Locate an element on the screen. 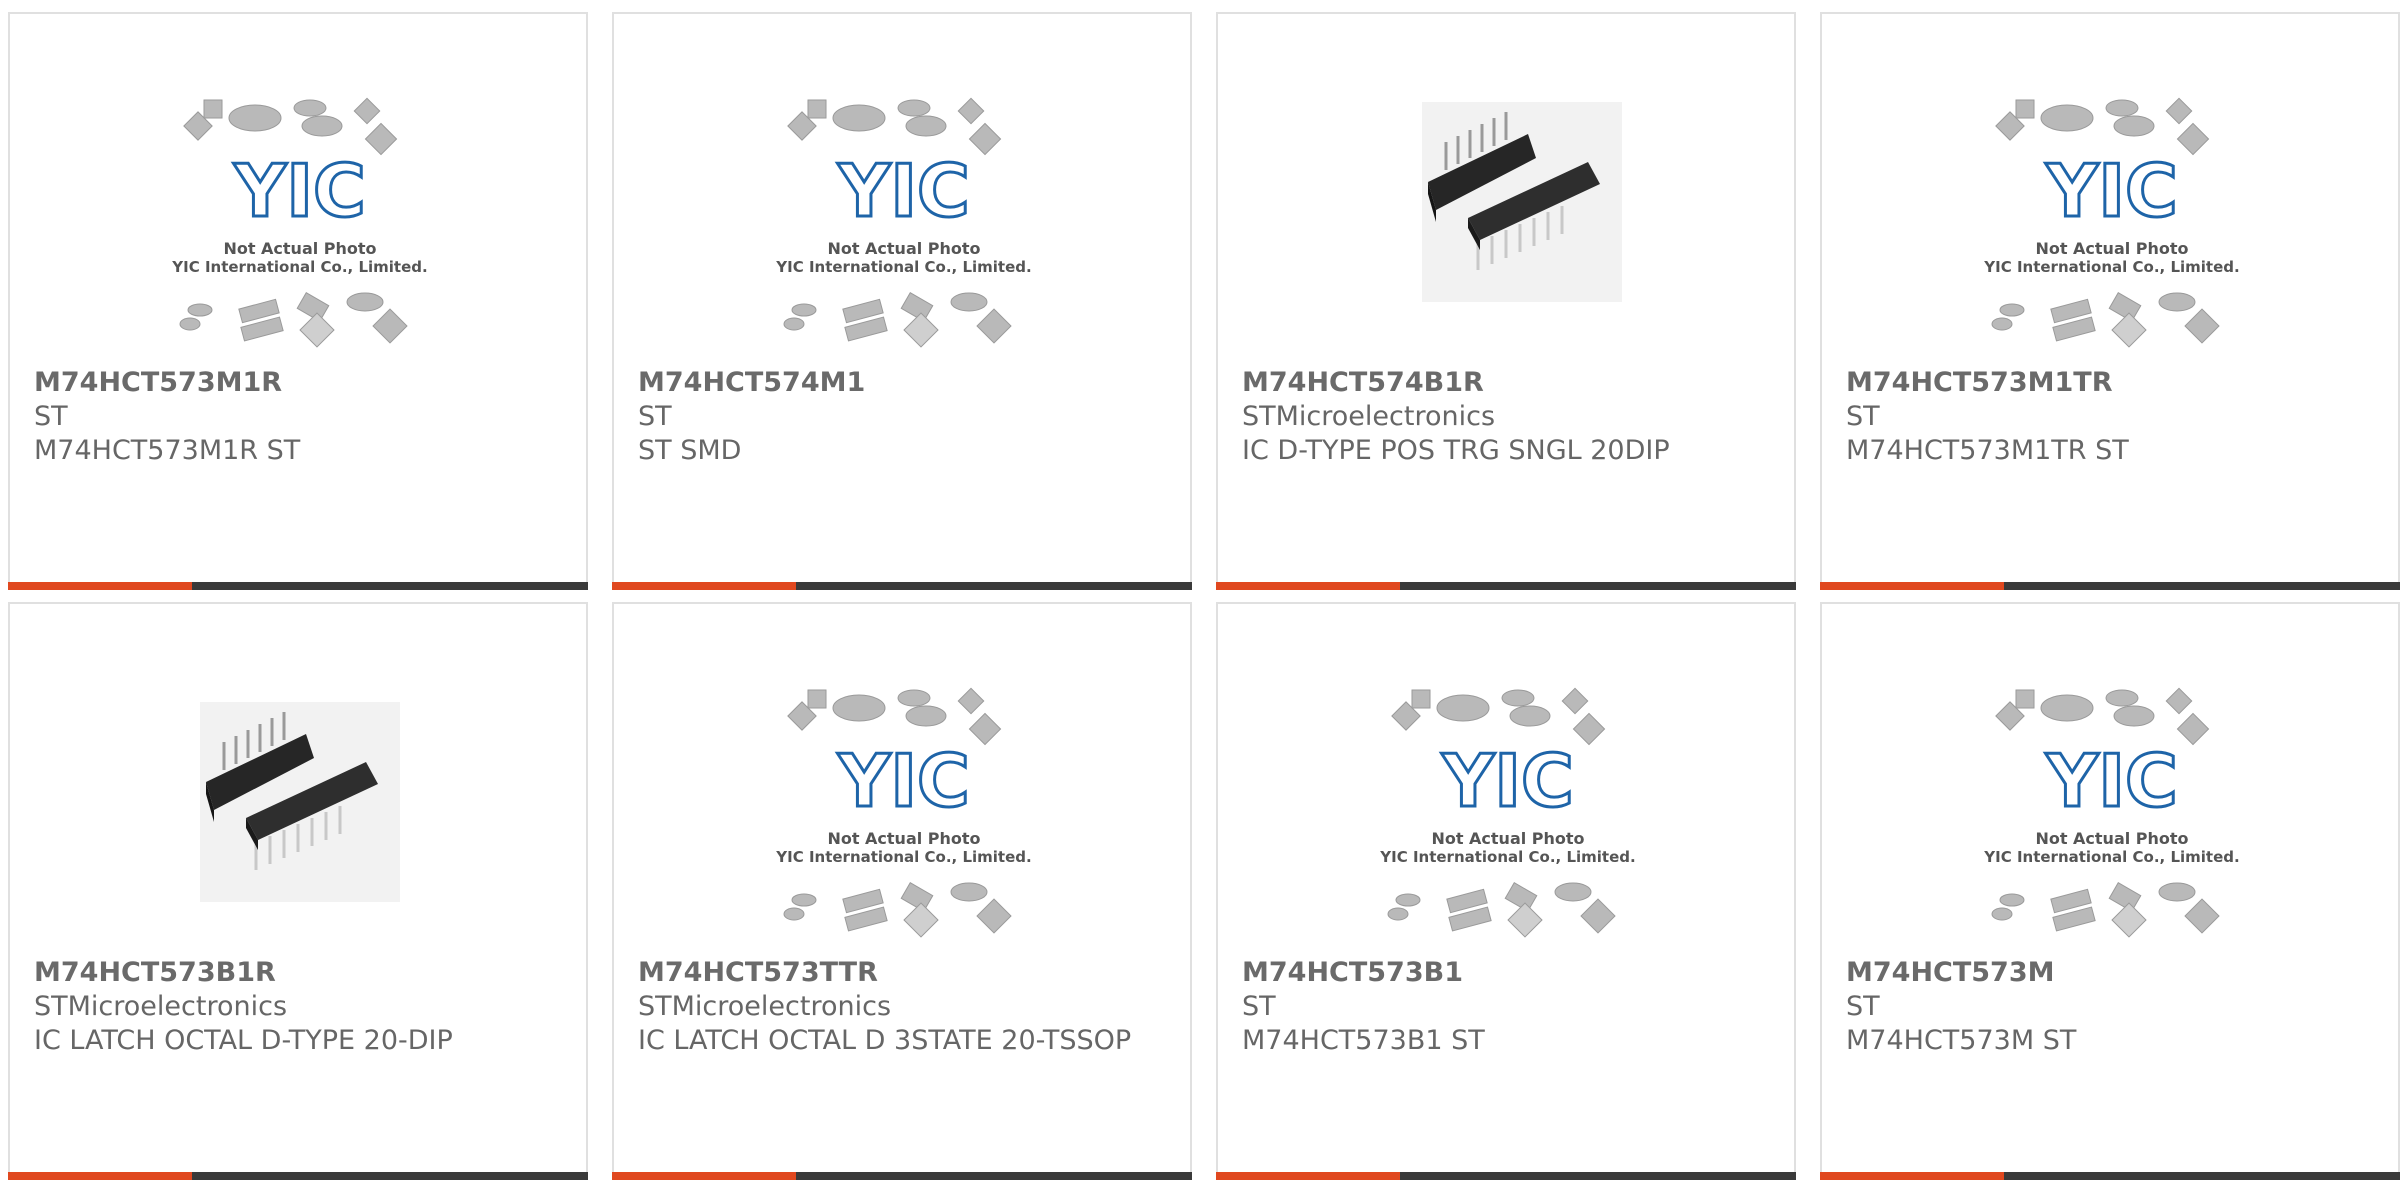 The width and height of the screenshot is (2400, 1180). product-info: M74HCT573M ST M74HCT573M ST is located at coordinates (2106, 1007).